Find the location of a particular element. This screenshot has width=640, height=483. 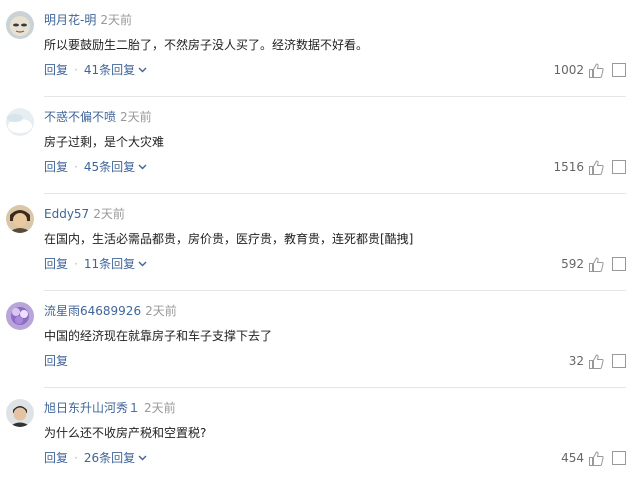

like-area: 1002 is located at coordinates (589, 70).